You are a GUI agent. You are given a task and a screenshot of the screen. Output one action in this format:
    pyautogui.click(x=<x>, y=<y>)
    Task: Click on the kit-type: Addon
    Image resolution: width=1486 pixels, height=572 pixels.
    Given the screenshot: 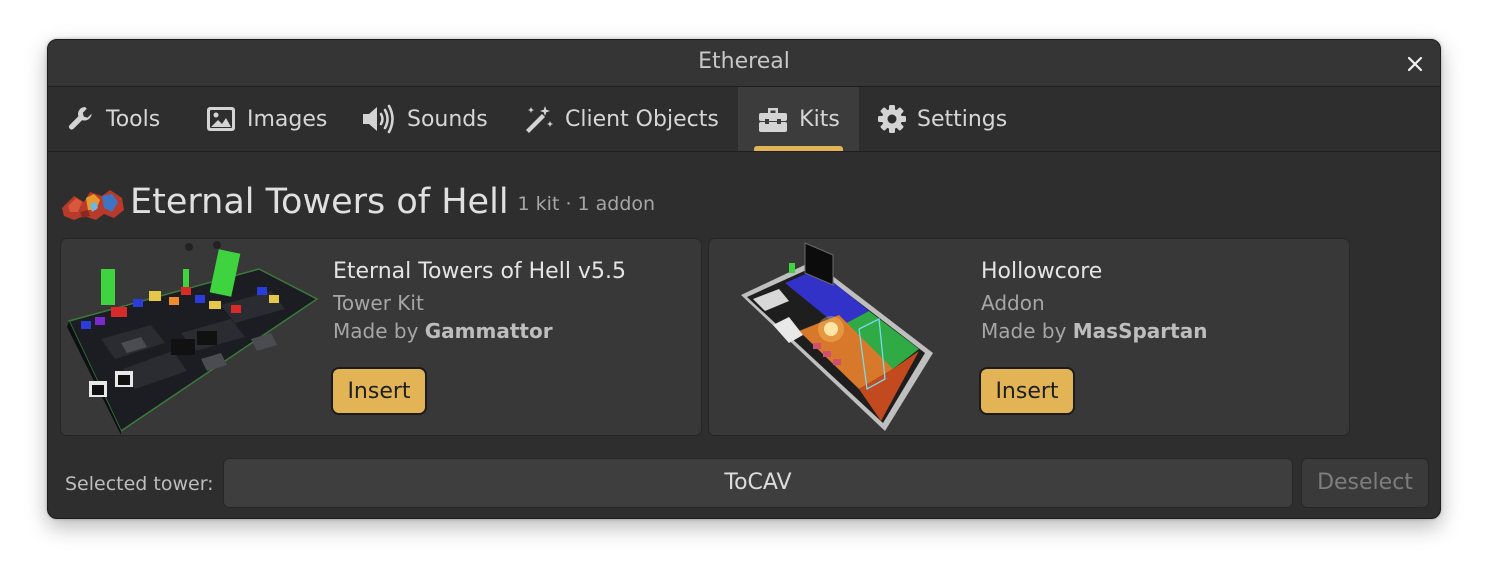 What is the action you would take?
    pyautogui.click(x=1013, y=303)
    